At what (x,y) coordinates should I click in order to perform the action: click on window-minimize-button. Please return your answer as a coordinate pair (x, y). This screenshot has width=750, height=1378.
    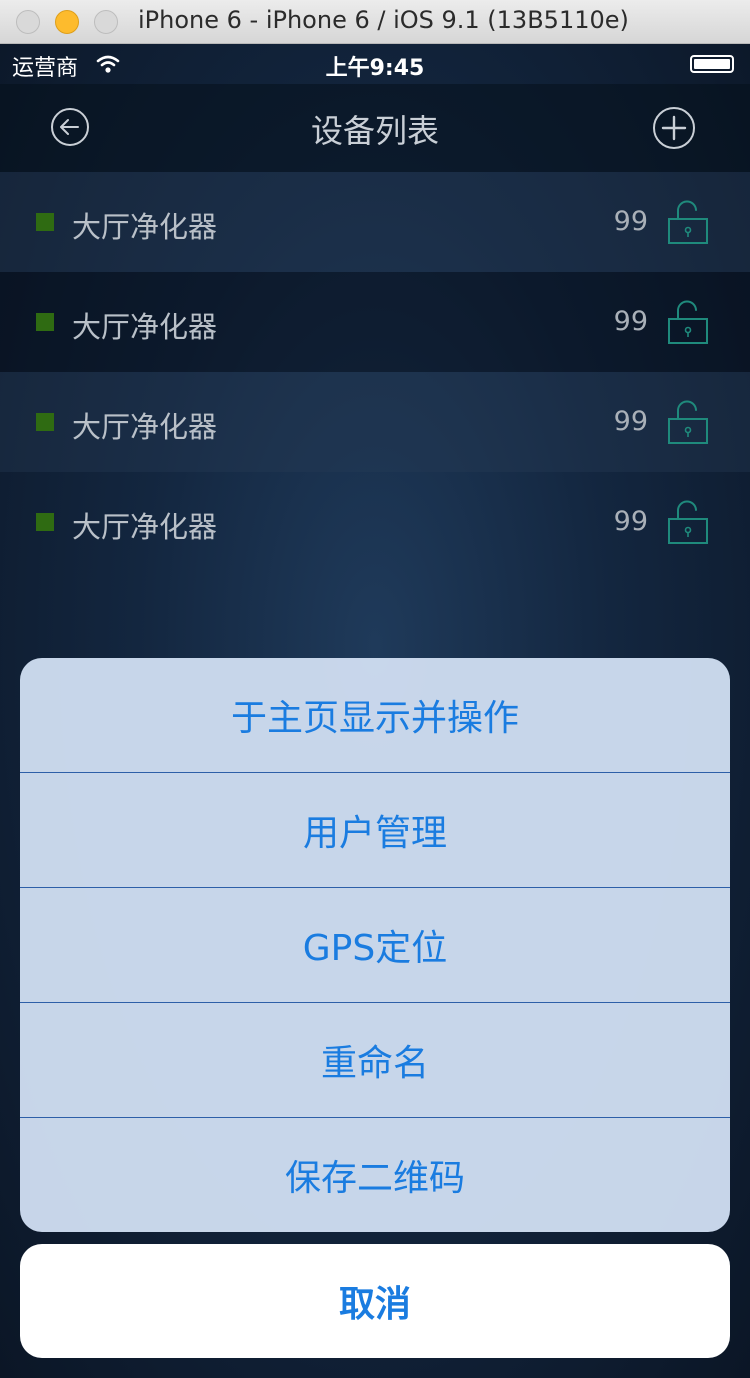
    Looking at the image, I should click on (67, 22).